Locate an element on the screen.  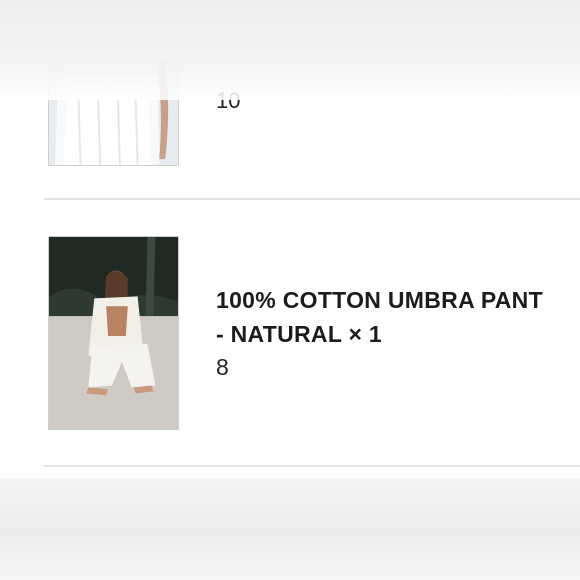
model-photo-icon is located at coordinates (113, 333).